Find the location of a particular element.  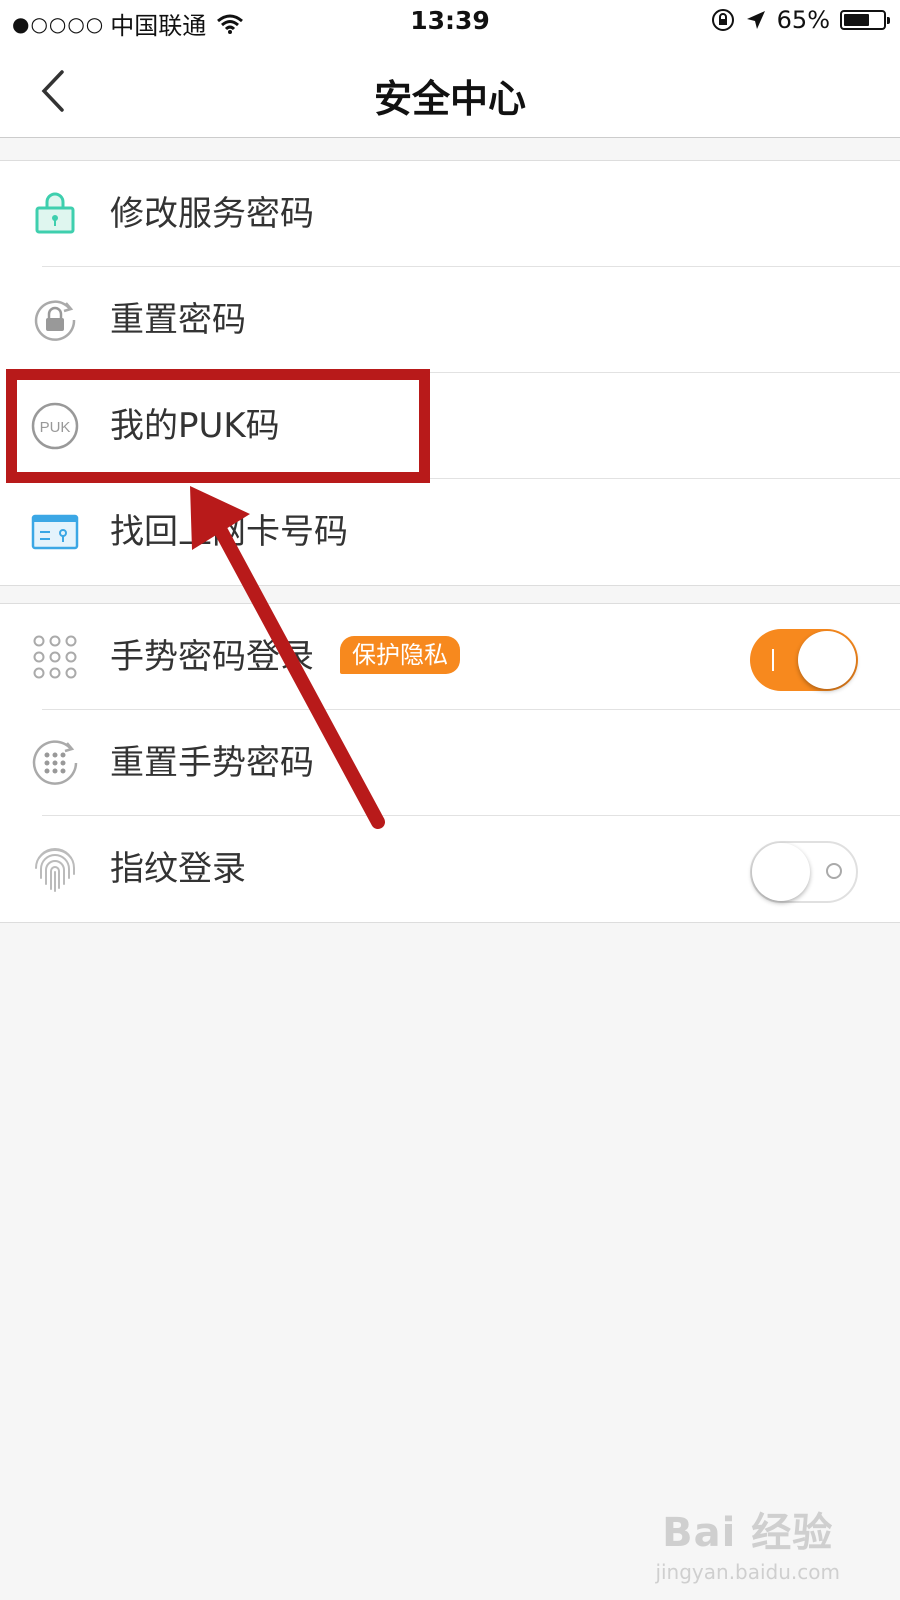

annotation-arrow is located at coordinates (287, 657).